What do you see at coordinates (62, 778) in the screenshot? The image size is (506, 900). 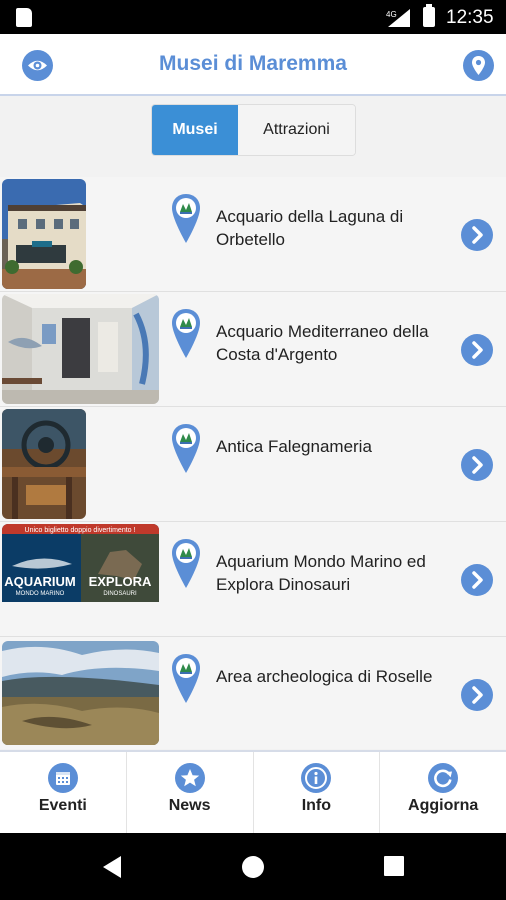 I see `calendar-icon` at bounding box center [62, 778].